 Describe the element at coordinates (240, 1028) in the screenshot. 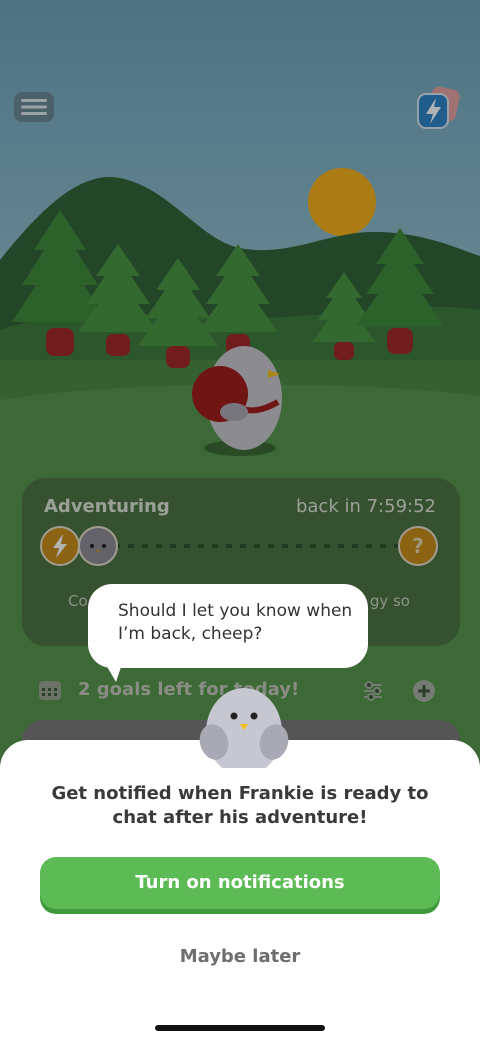

I see `home-indicator` at that location.